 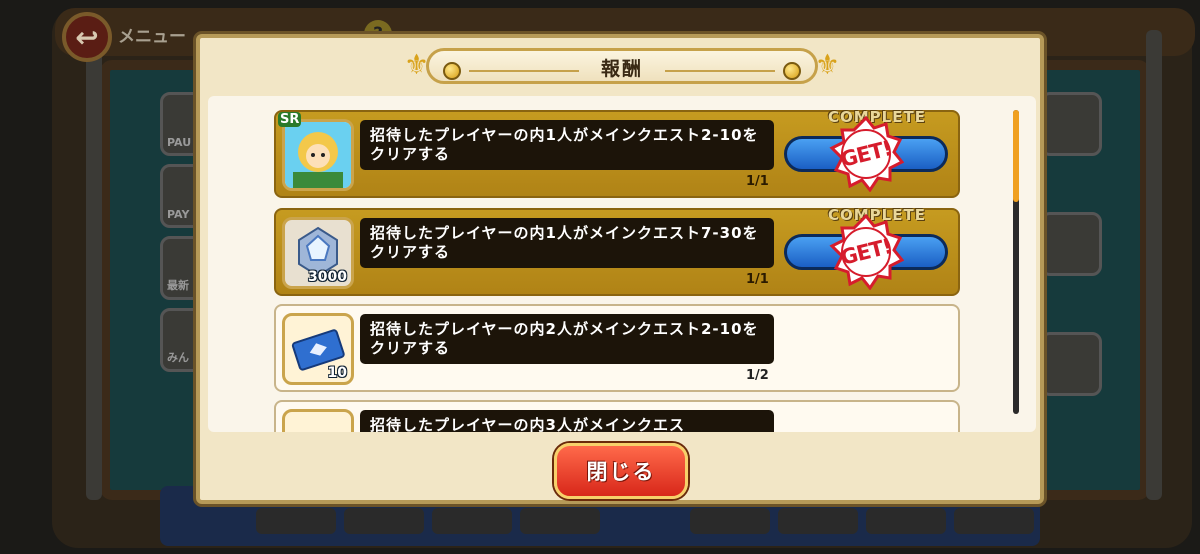 What do you see at coordinates (621, 69) in the screenshot?
I see `modal-title: 報酬` at bounding box center [621, 69].